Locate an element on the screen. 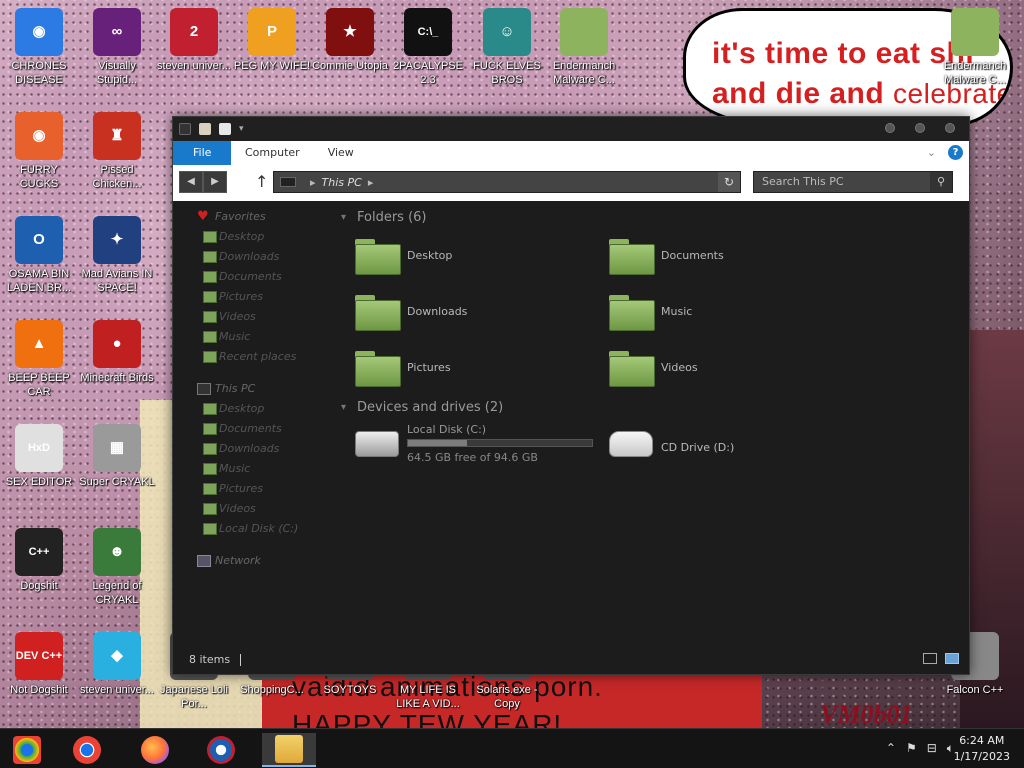  desktop-icon: P PEG MY WIFE! is located at coordinates (272, 40).